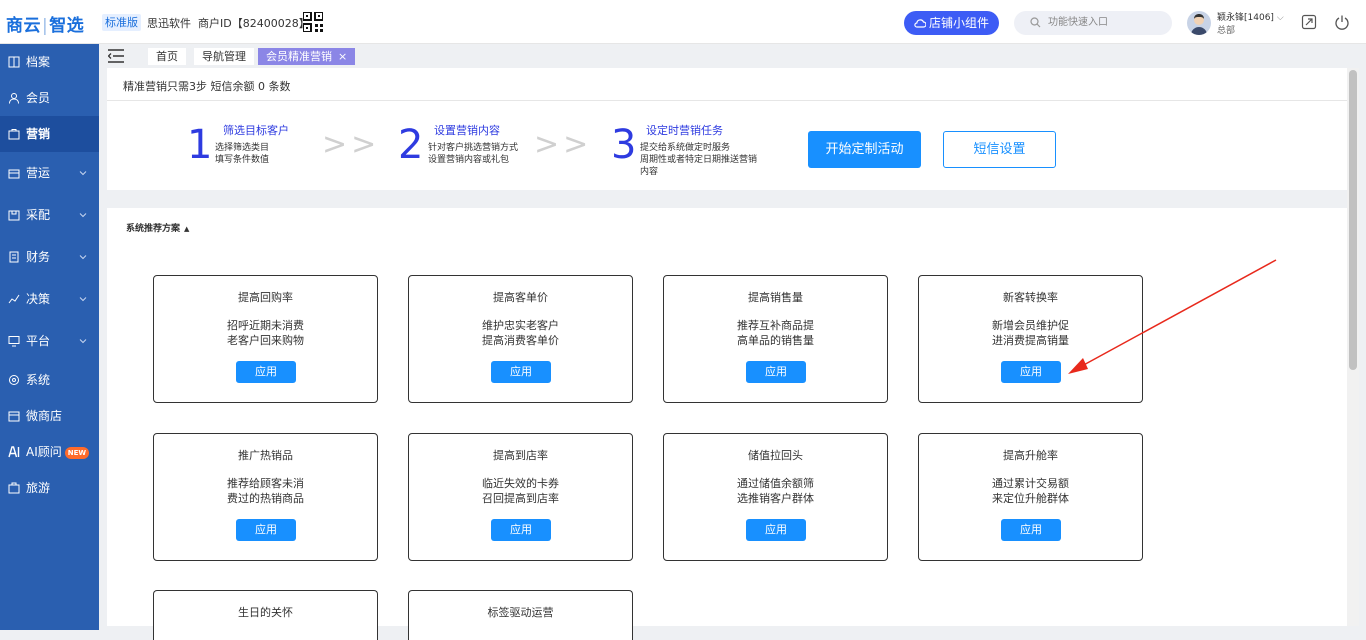  I want to click on sidebar-item-ai: AI顾问 NEW, so click(49, 452).